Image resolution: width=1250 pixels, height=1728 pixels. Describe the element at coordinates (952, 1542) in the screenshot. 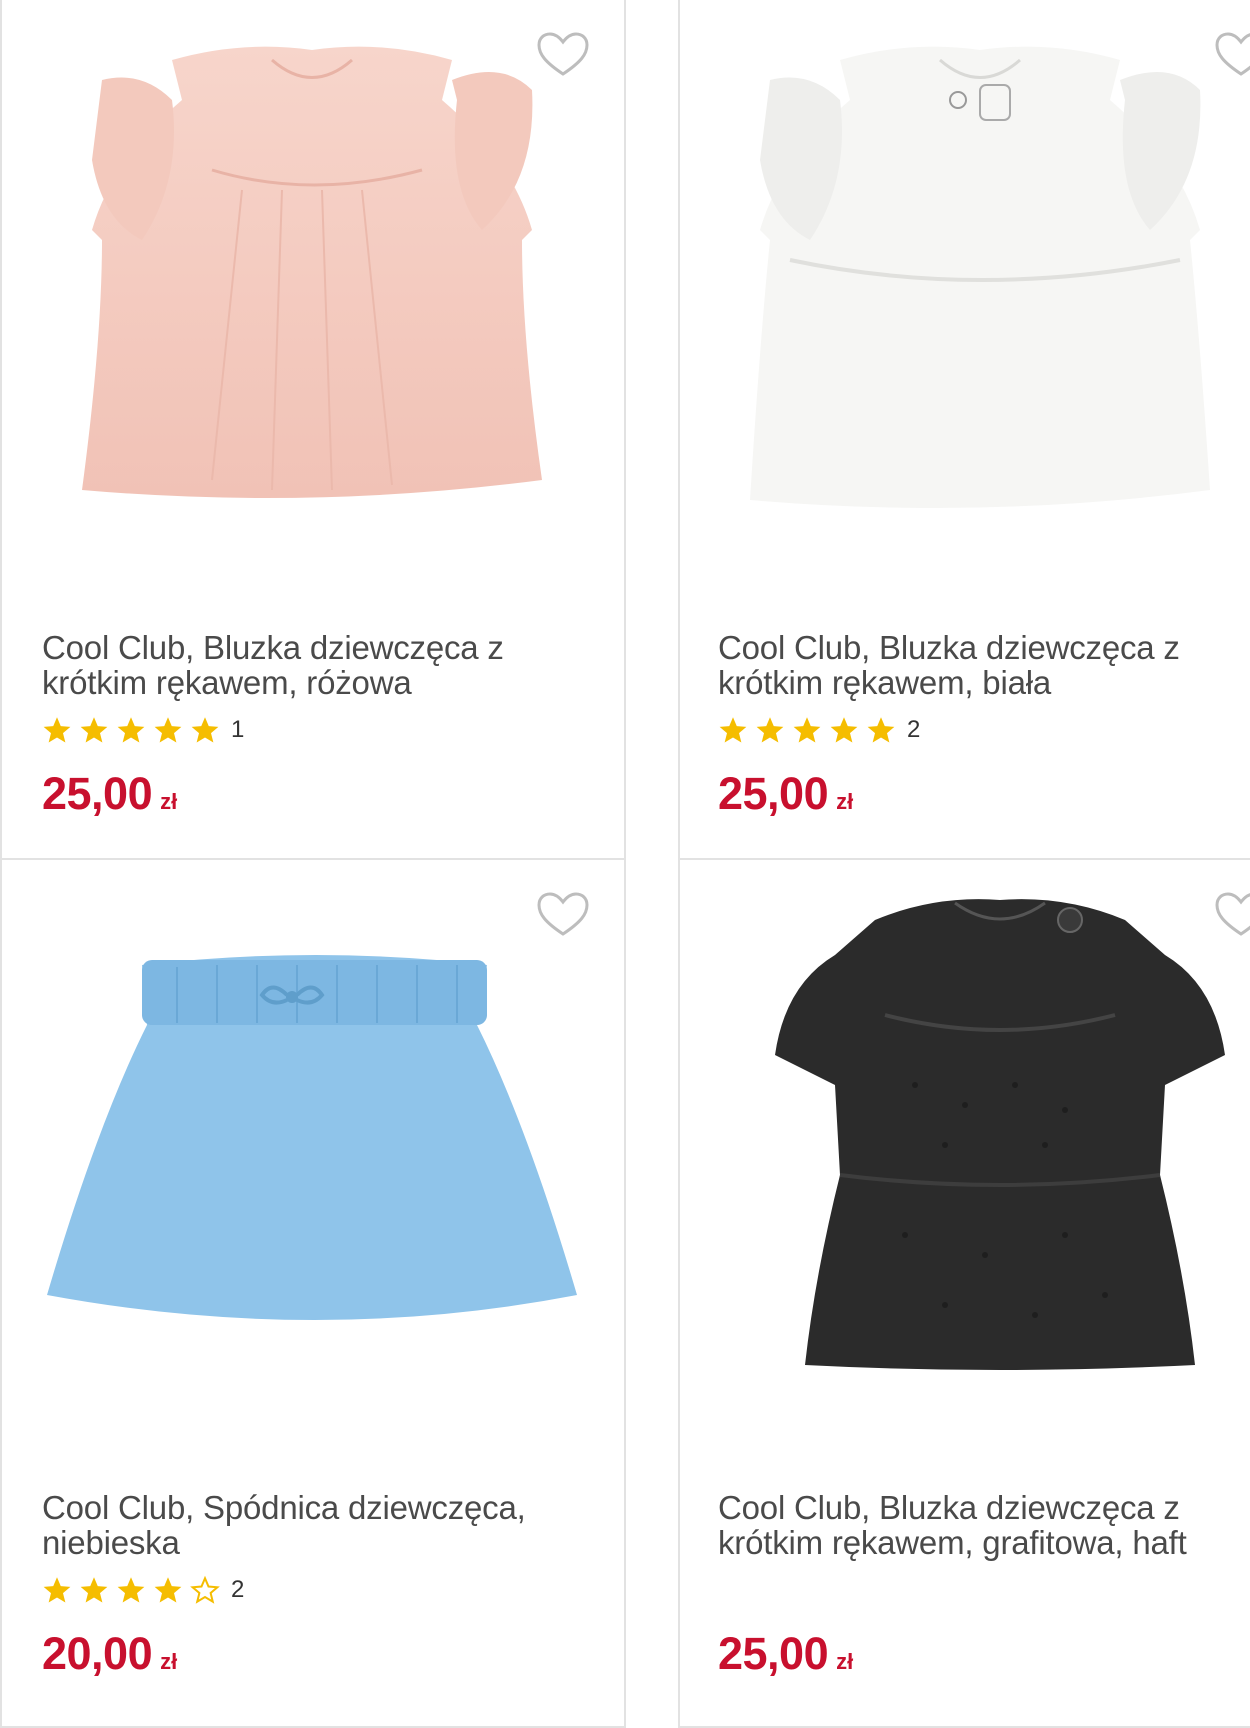

I see `product-title-line2: krótkim rękawem, grafitowa, haft` at that location.